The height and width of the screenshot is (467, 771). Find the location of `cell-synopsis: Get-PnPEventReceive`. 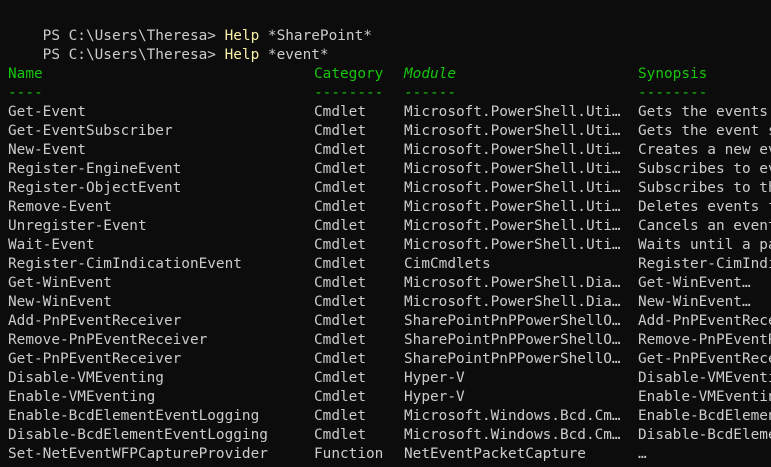

cell-synopsis: Get-PnPEventReceive is located at coordinates (704, 359).